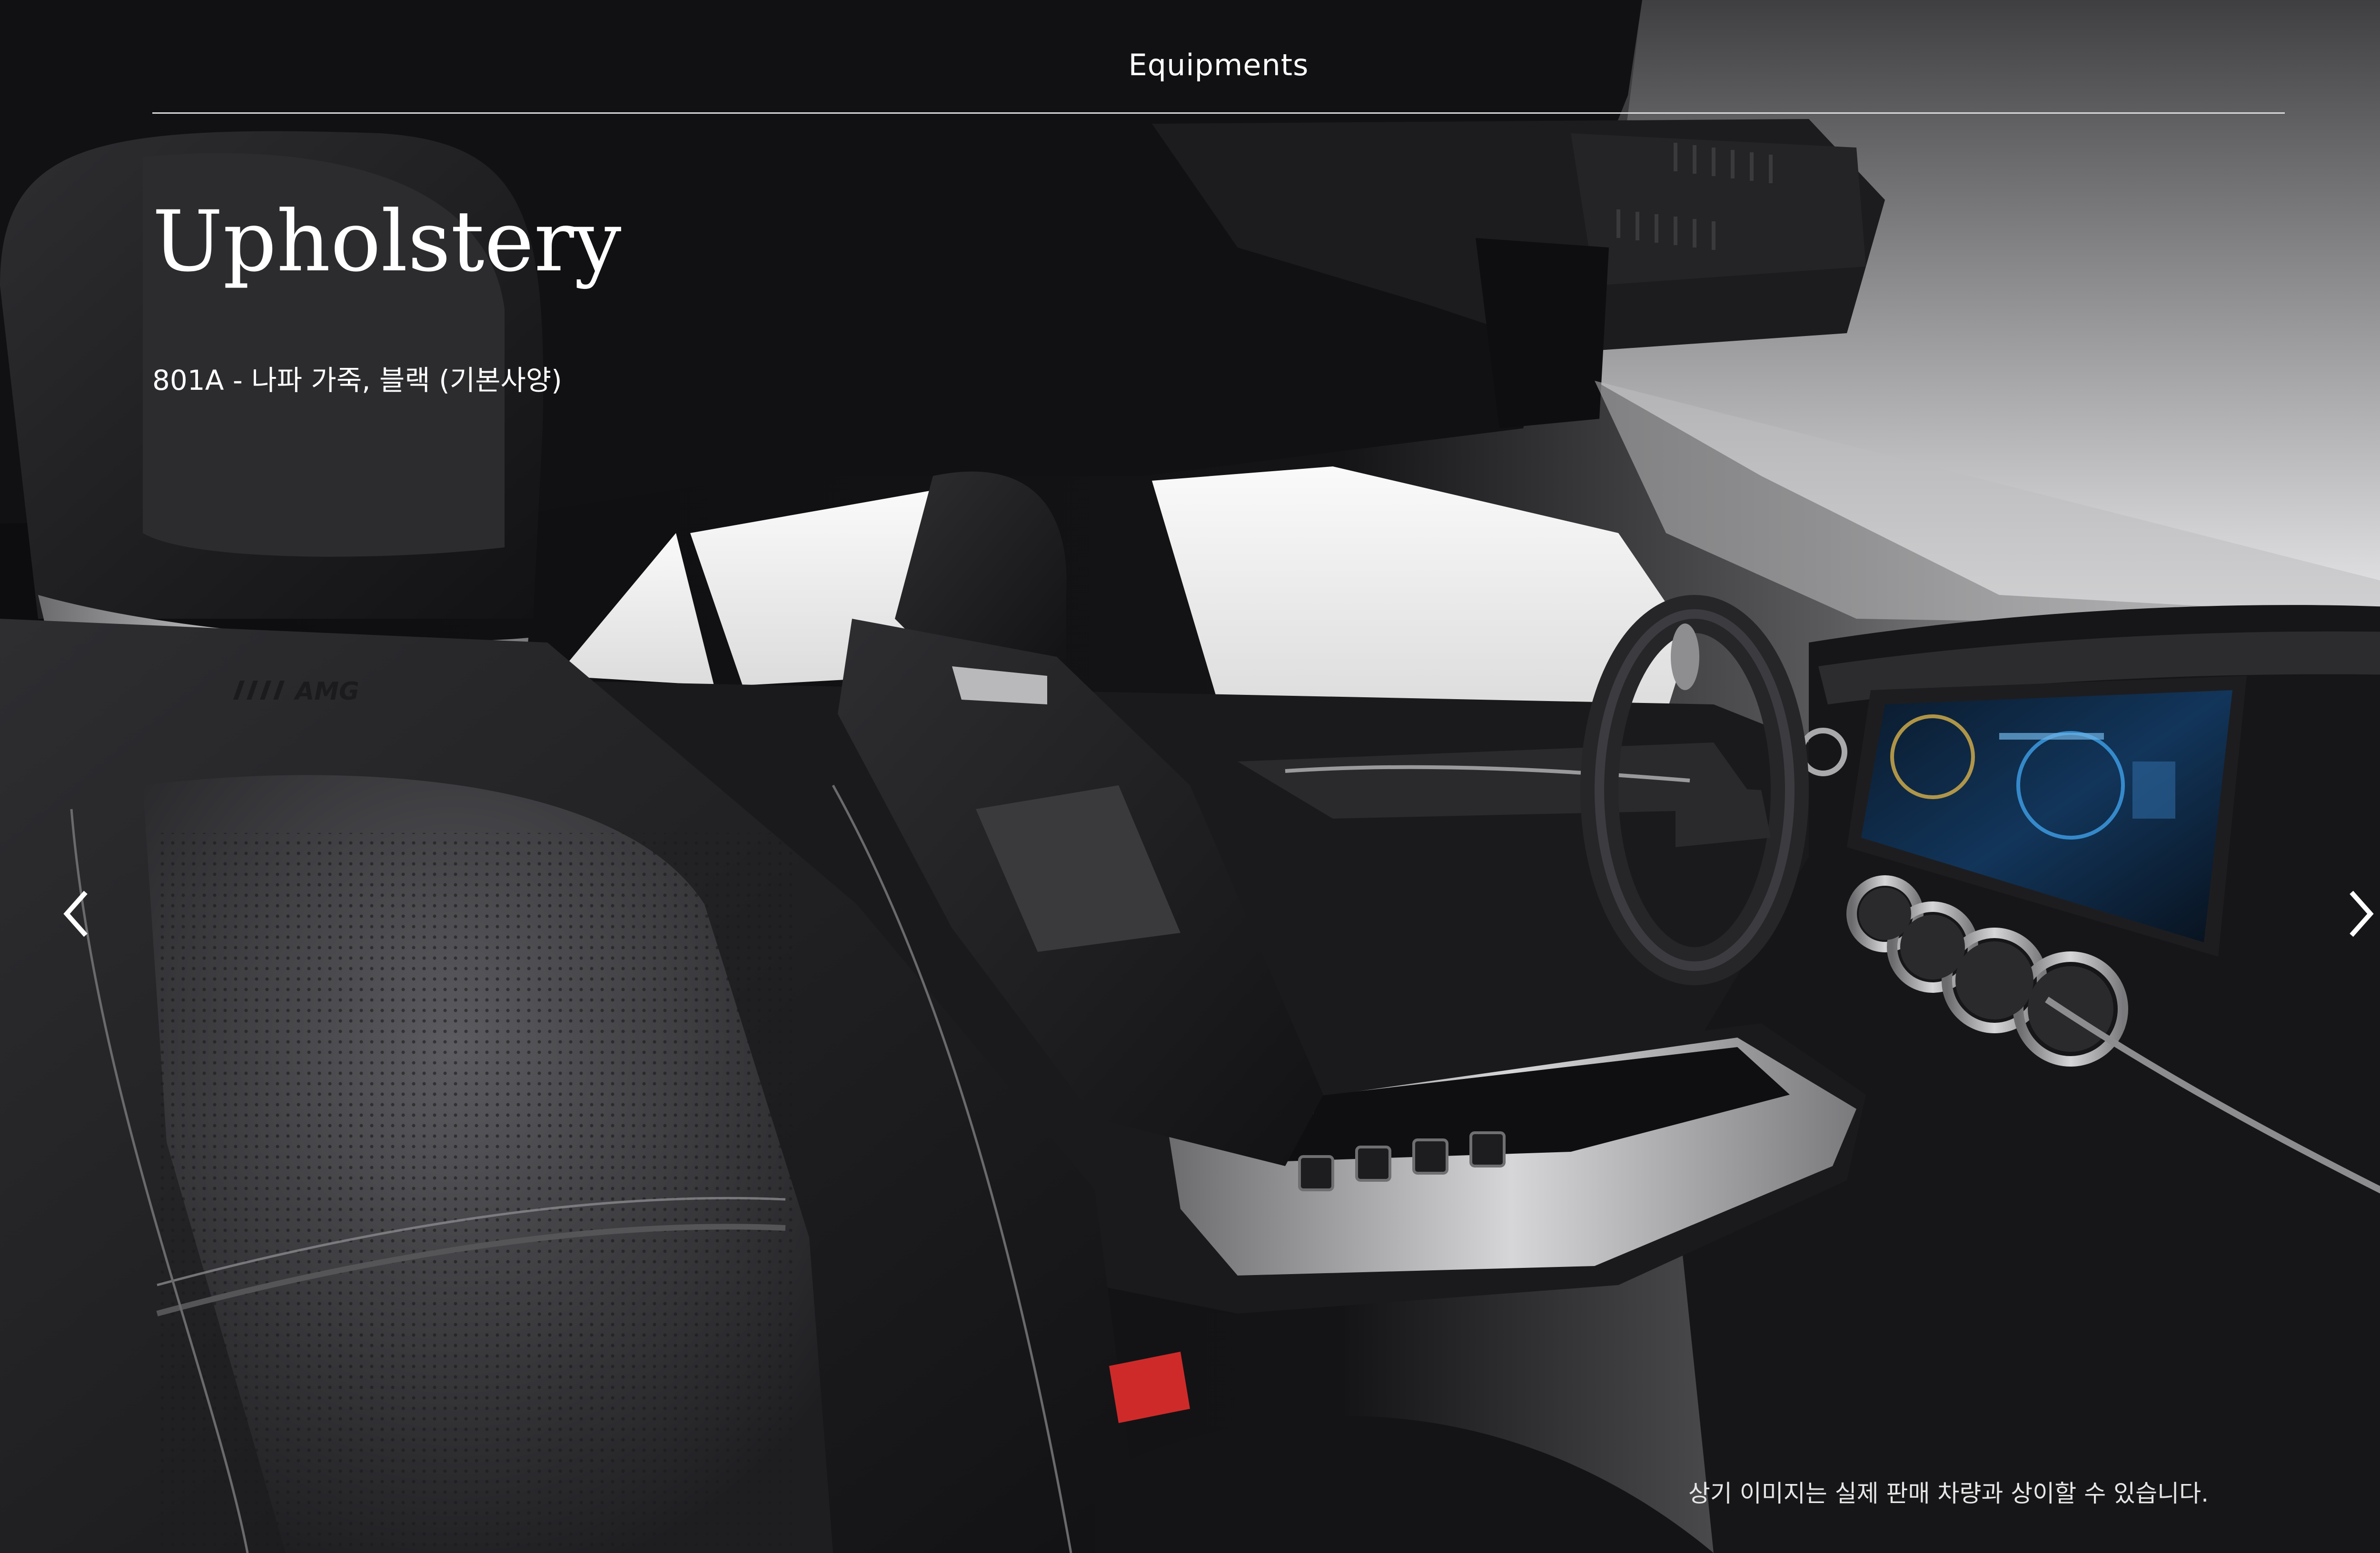 Image resolution: width=2380 pixels, height=1553 pixels. What do you see at coordinates (1218, 113) in the screenshot?
I see `header-divider` at bounding box center [1218, 113].